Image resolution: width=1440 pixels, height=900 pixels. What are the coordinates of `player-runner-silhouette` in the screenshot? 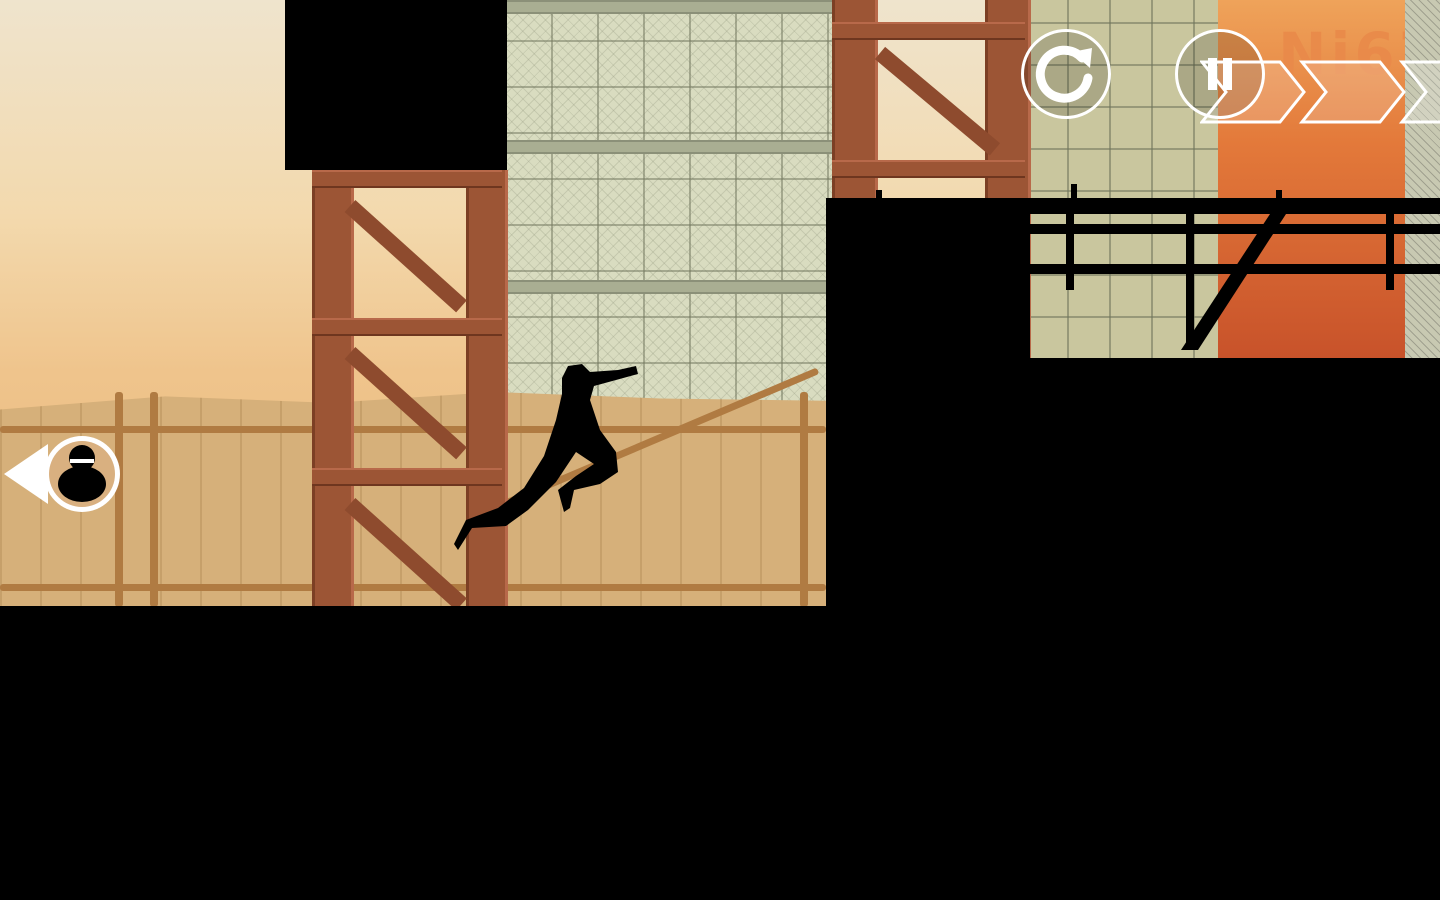 It's located at (546, 457).